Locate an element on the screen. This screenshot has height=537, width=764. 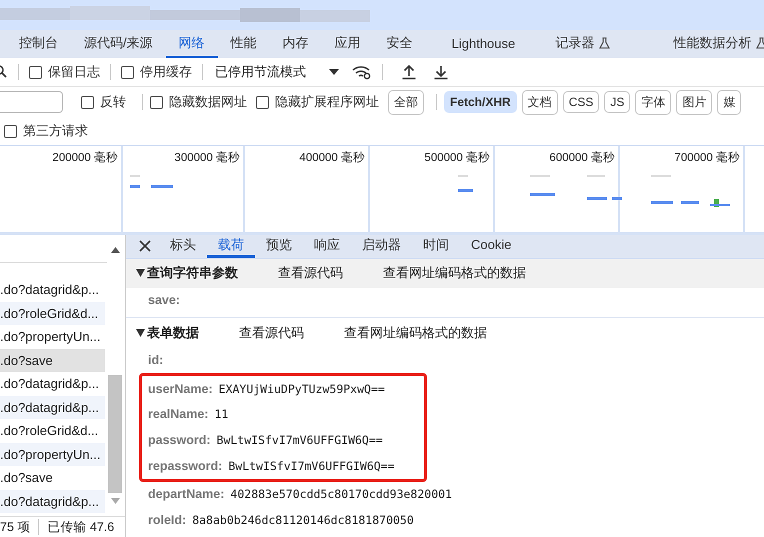
panel-tab: 网络 is located at coordinates (192, 44).